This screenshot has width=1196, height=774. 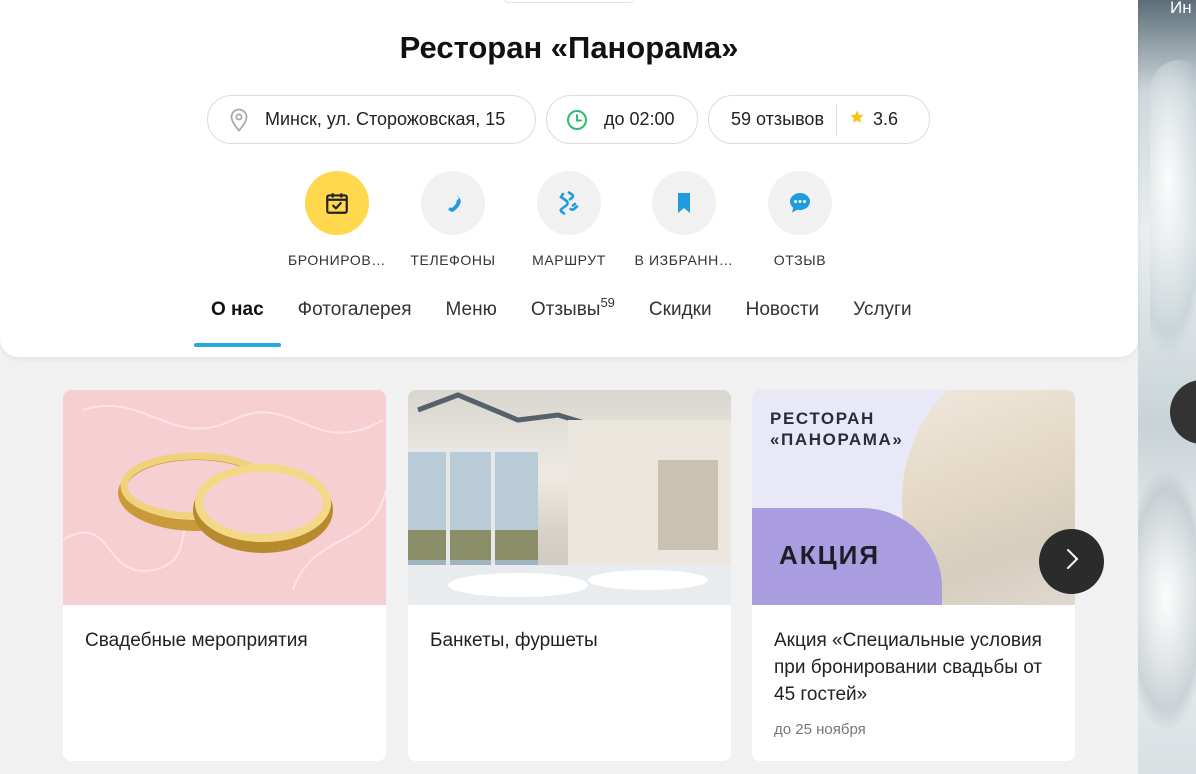 What do you see at coordinates (569, 260) in the screenshot?
I see `action-label: МАРШРУТ` at bounding box center [569, 260].